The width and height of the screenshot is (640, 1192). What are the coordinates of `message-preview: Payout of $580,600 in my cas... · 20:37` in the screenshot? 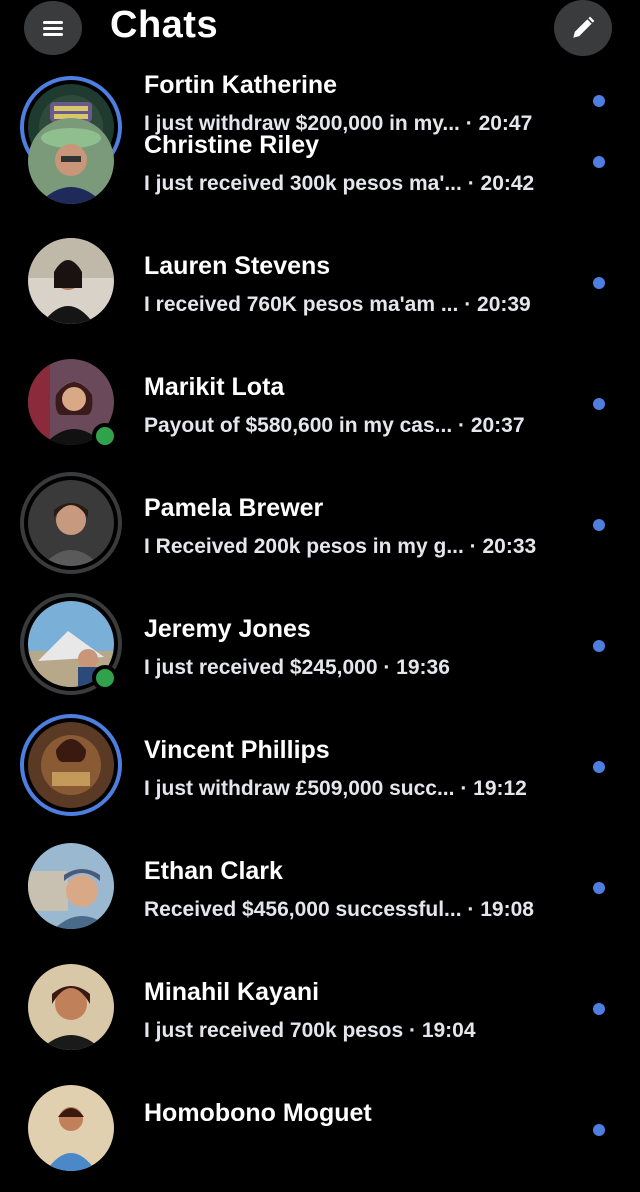 It's located at (334, 426).